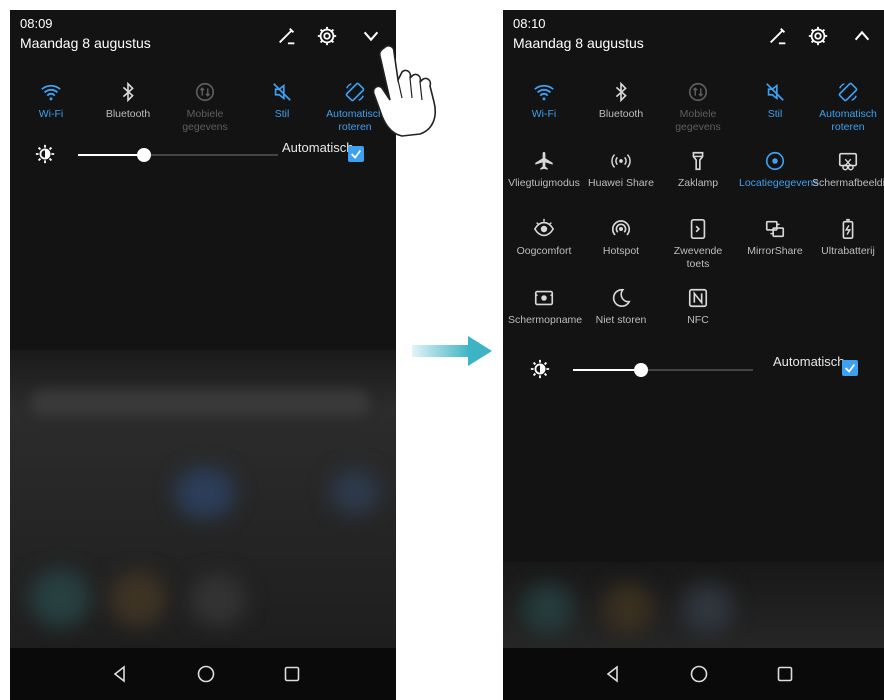 The width and height of the screenshot is (884, 700). I want to click on toggle-screenshot: Schermafbeelding, so click(848, 168).